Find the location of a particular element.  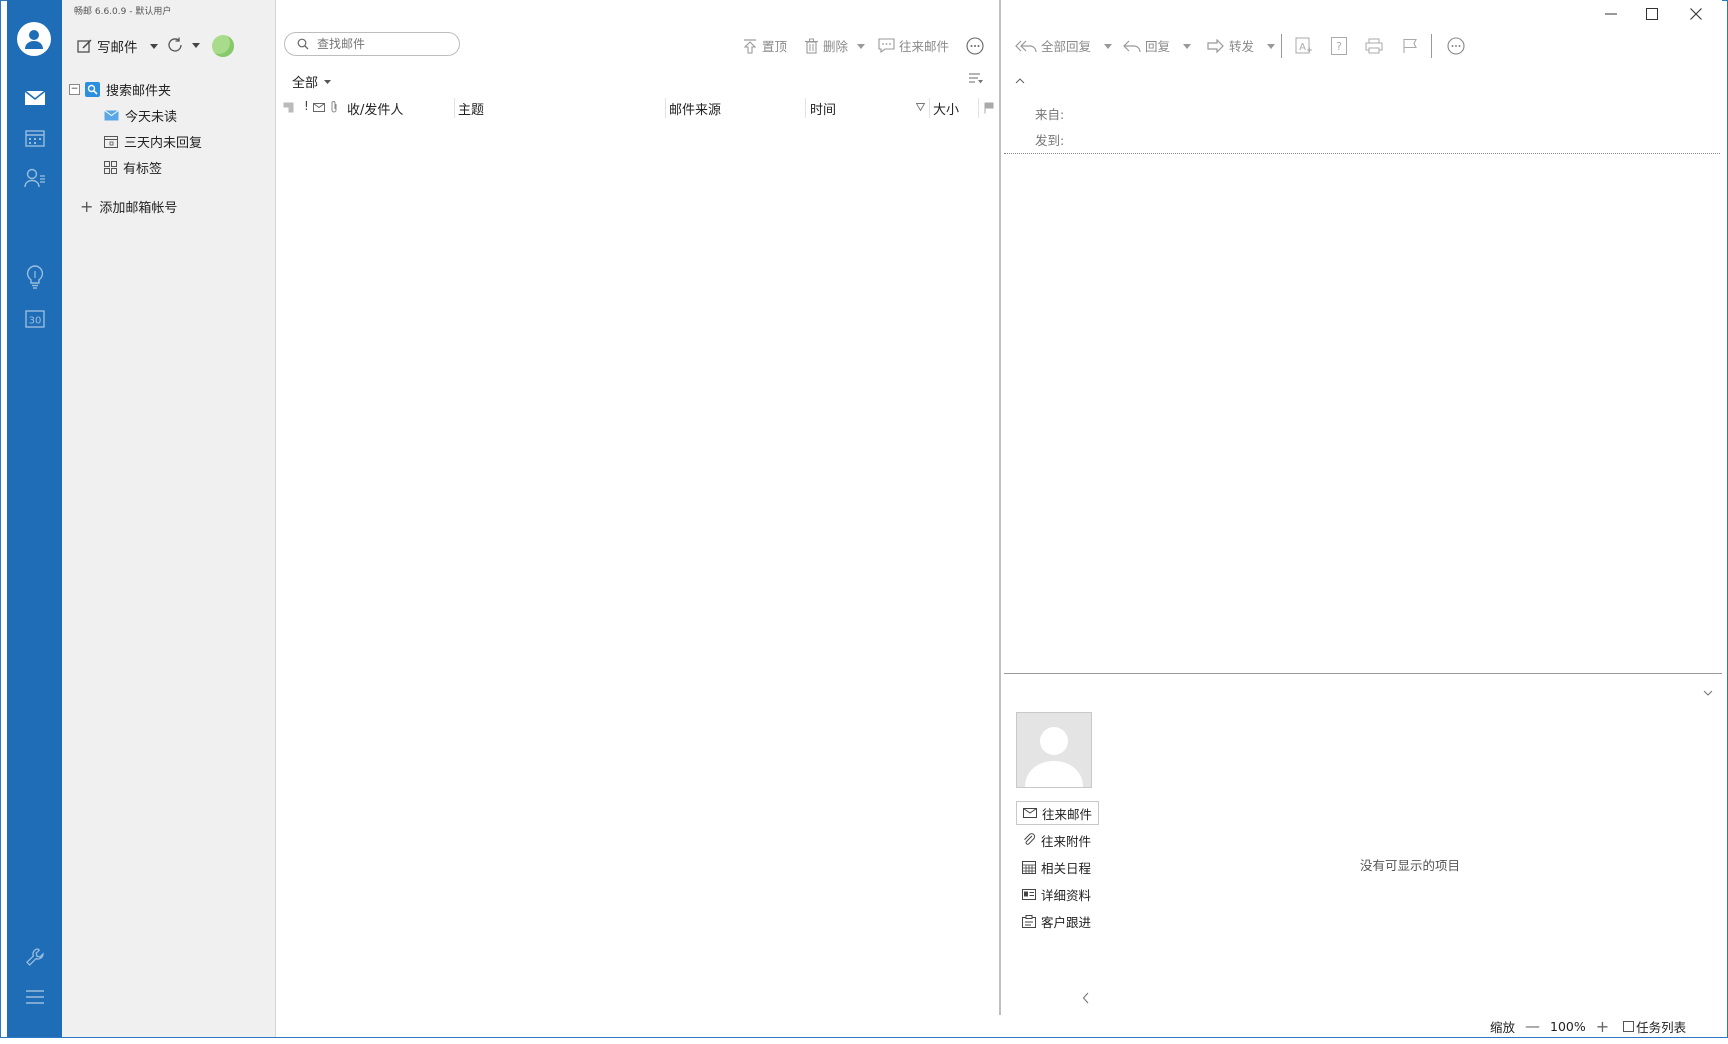

pin-button: 置顶 is located at coordinates (764, 45).